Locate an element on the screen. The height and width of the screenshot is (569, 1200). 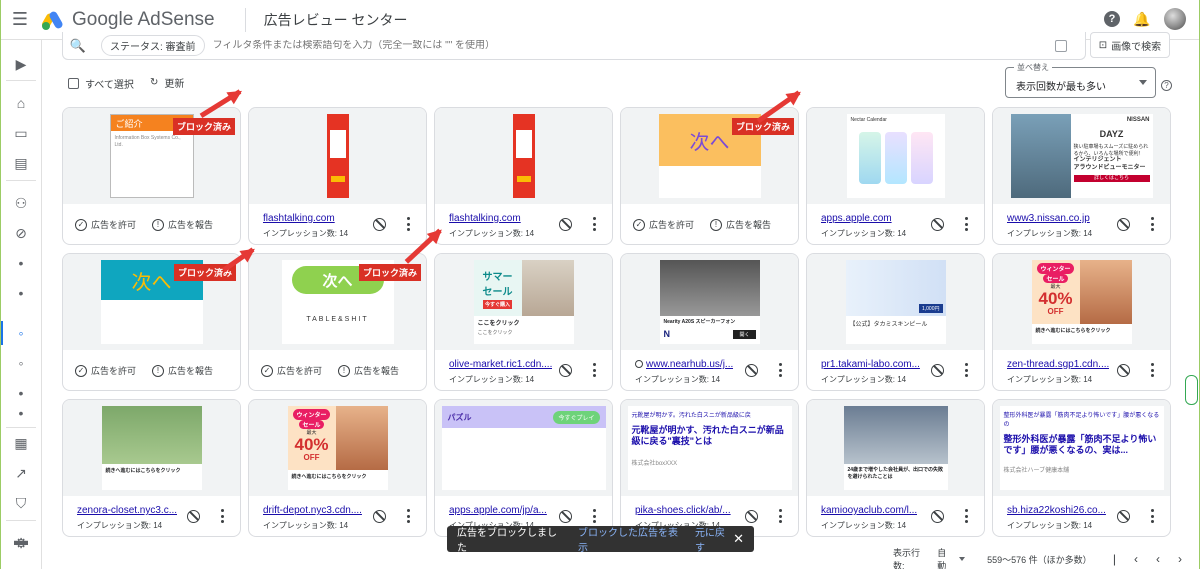
bell-icon: 🔔 is located at coordinates (1141, 19).